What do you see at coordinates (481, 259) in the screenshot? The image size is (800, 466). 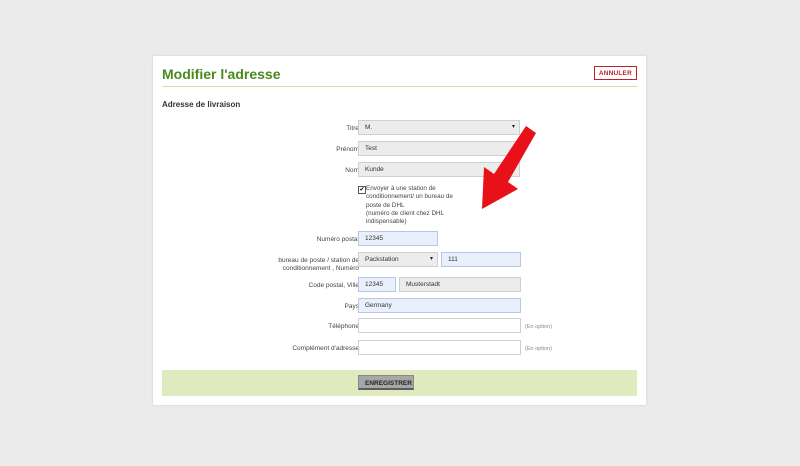 I see `bureau-number-input: 111` at bounding box center [481, 259].